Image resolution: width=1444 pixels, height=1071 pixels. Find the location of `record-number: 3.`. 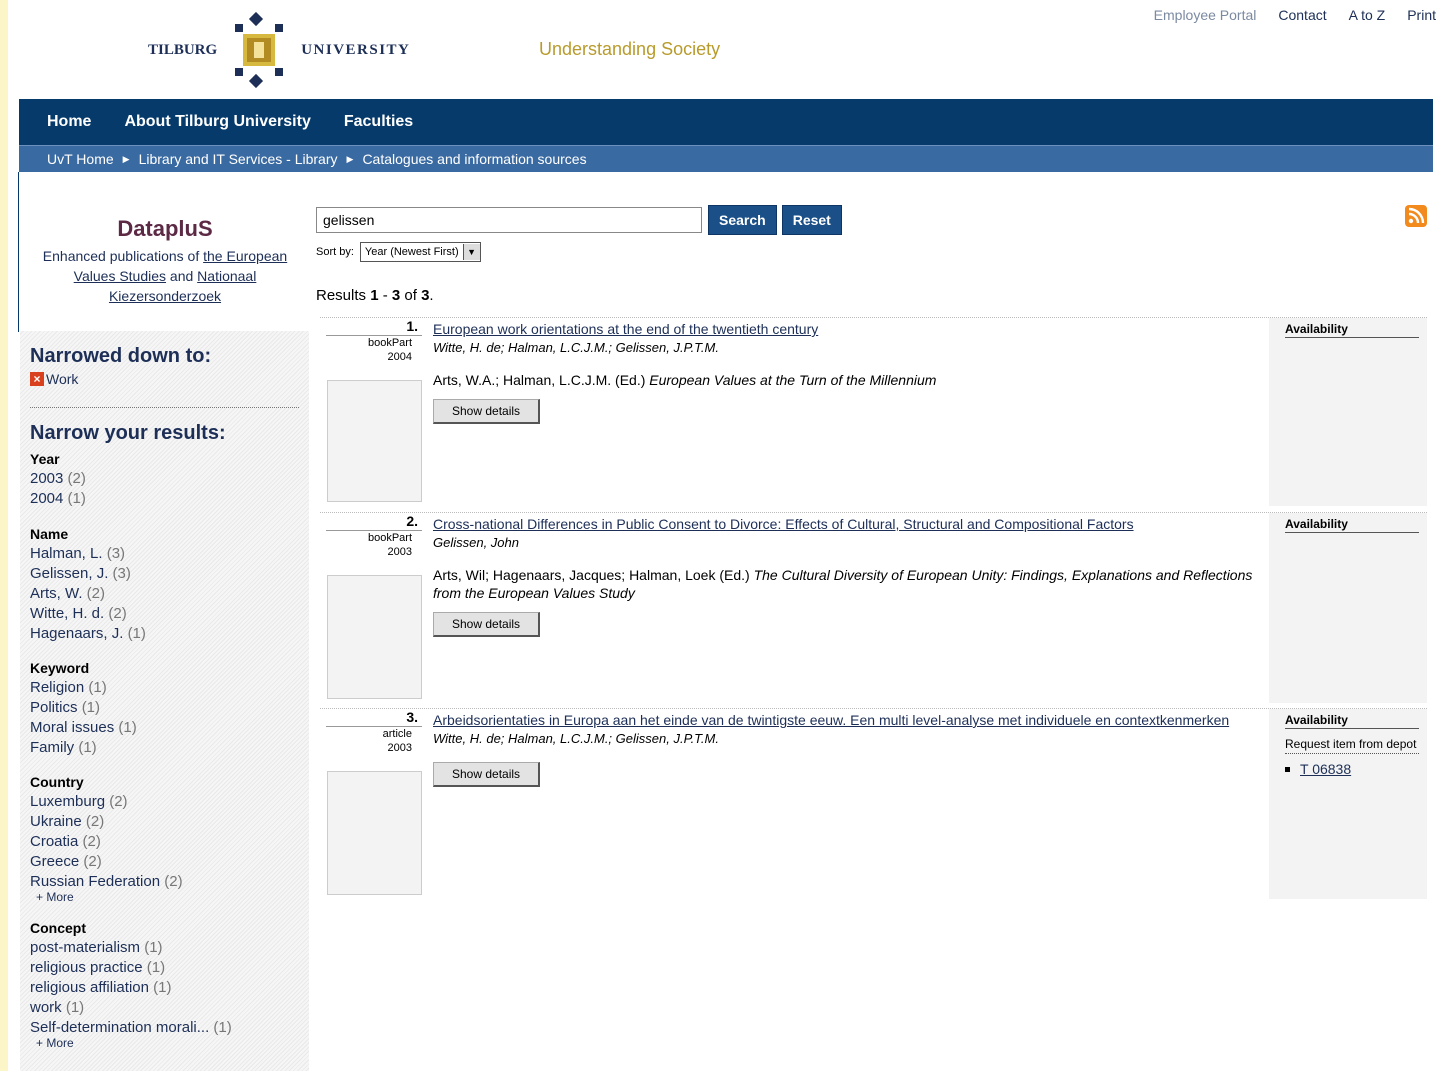

record-number: 3. is located at coordinates (374, 718).